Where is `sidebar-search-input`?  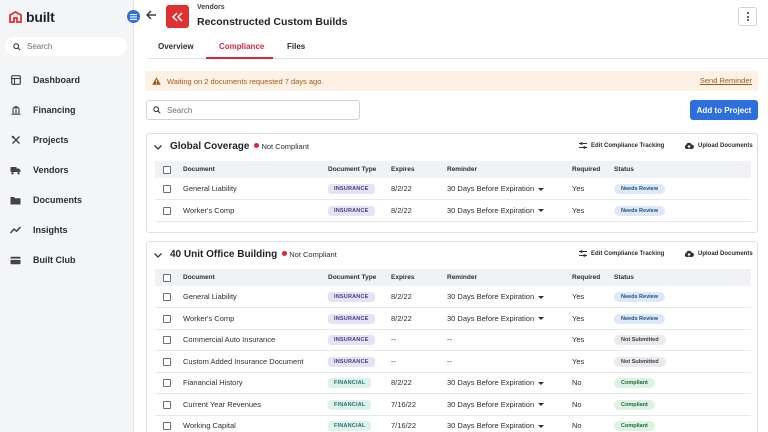
sidebar-search-input is located at coordinates (72, 46).